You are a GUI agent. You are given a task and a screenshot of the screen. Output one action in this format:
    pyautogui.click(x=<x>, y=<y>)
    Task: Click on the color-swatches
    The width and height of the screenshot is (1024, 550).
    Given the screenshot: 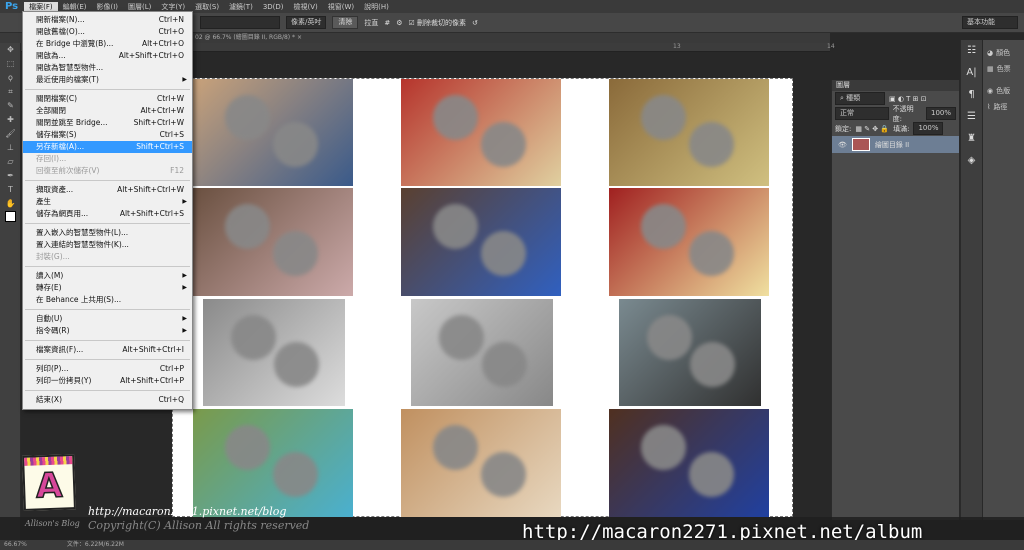 What is the action you would take?
    pyautogui.click(x=10, y=218)
    